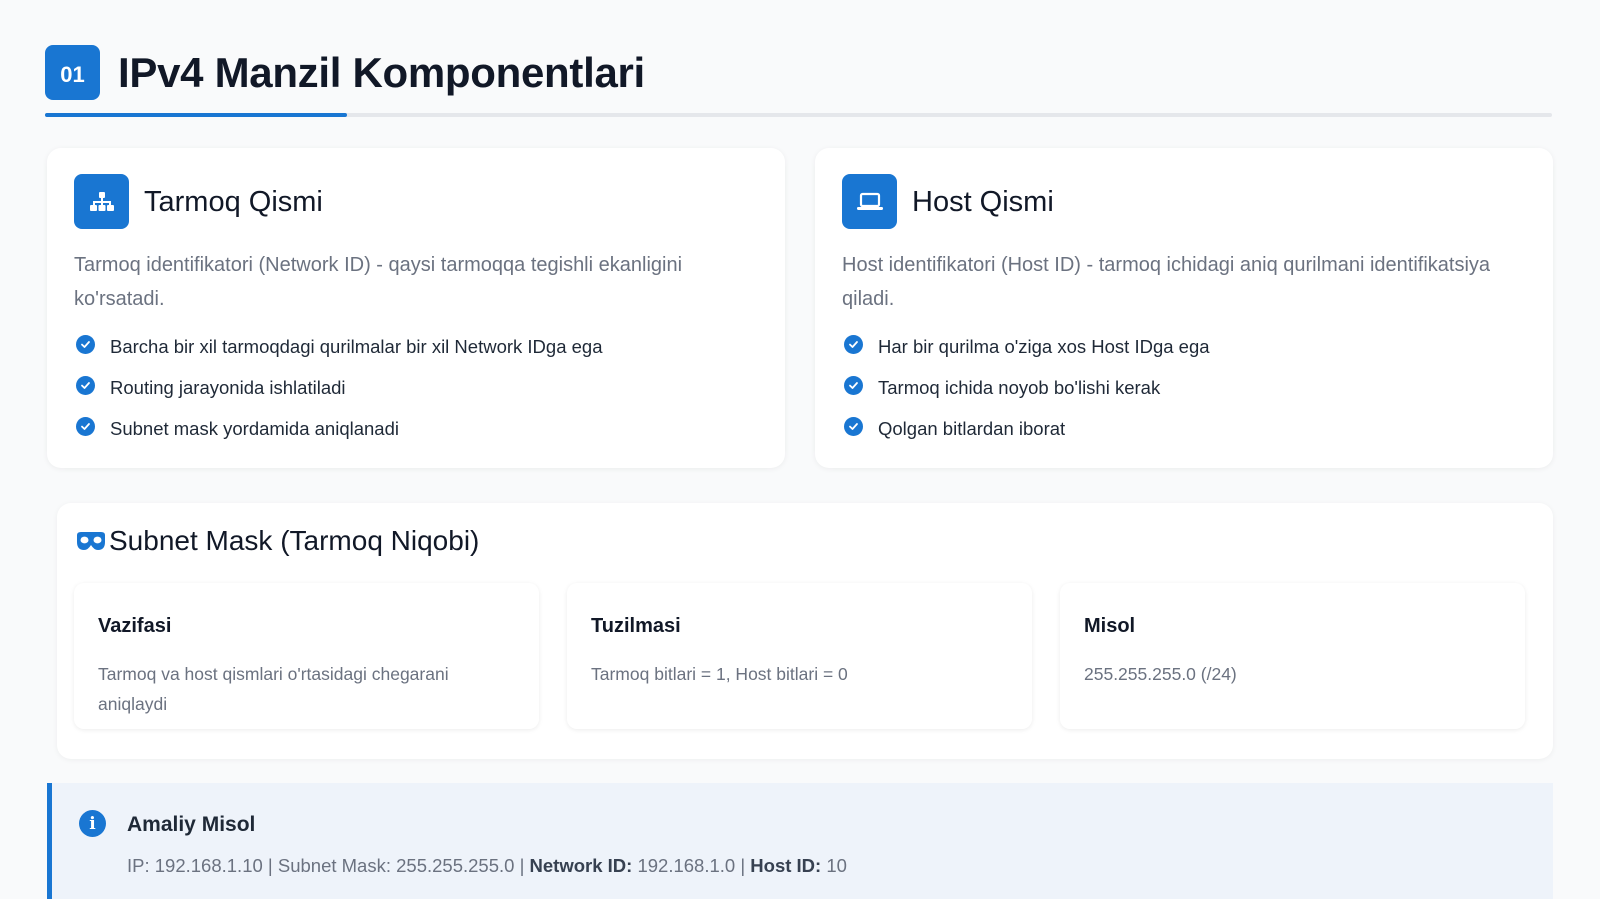 This screenshot has height=899, width=1600. What do you see at coordinates (135, 626) in the screenshot?
I see `subnet-box-title: Vazifasi` at bounding box center [135, 626].